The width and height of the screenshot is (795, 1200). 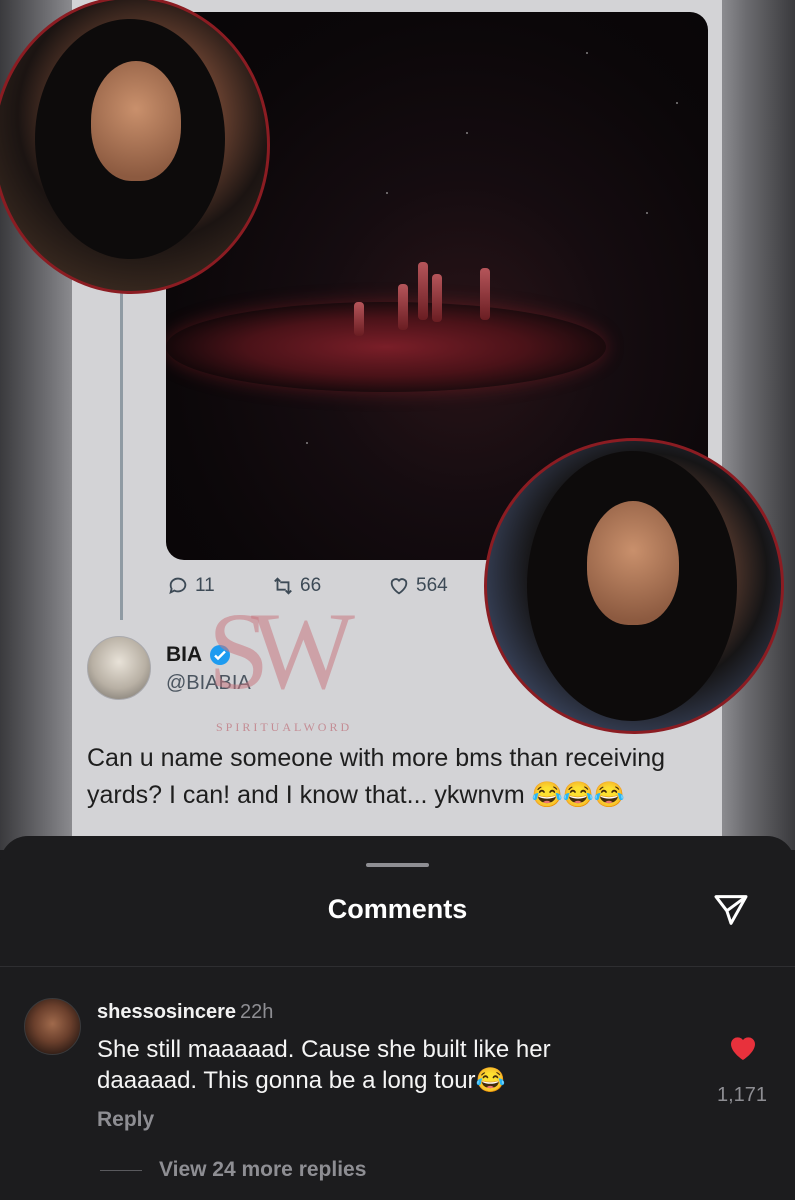 I want to click on comment-avatar, so click(x=52, y=1026).